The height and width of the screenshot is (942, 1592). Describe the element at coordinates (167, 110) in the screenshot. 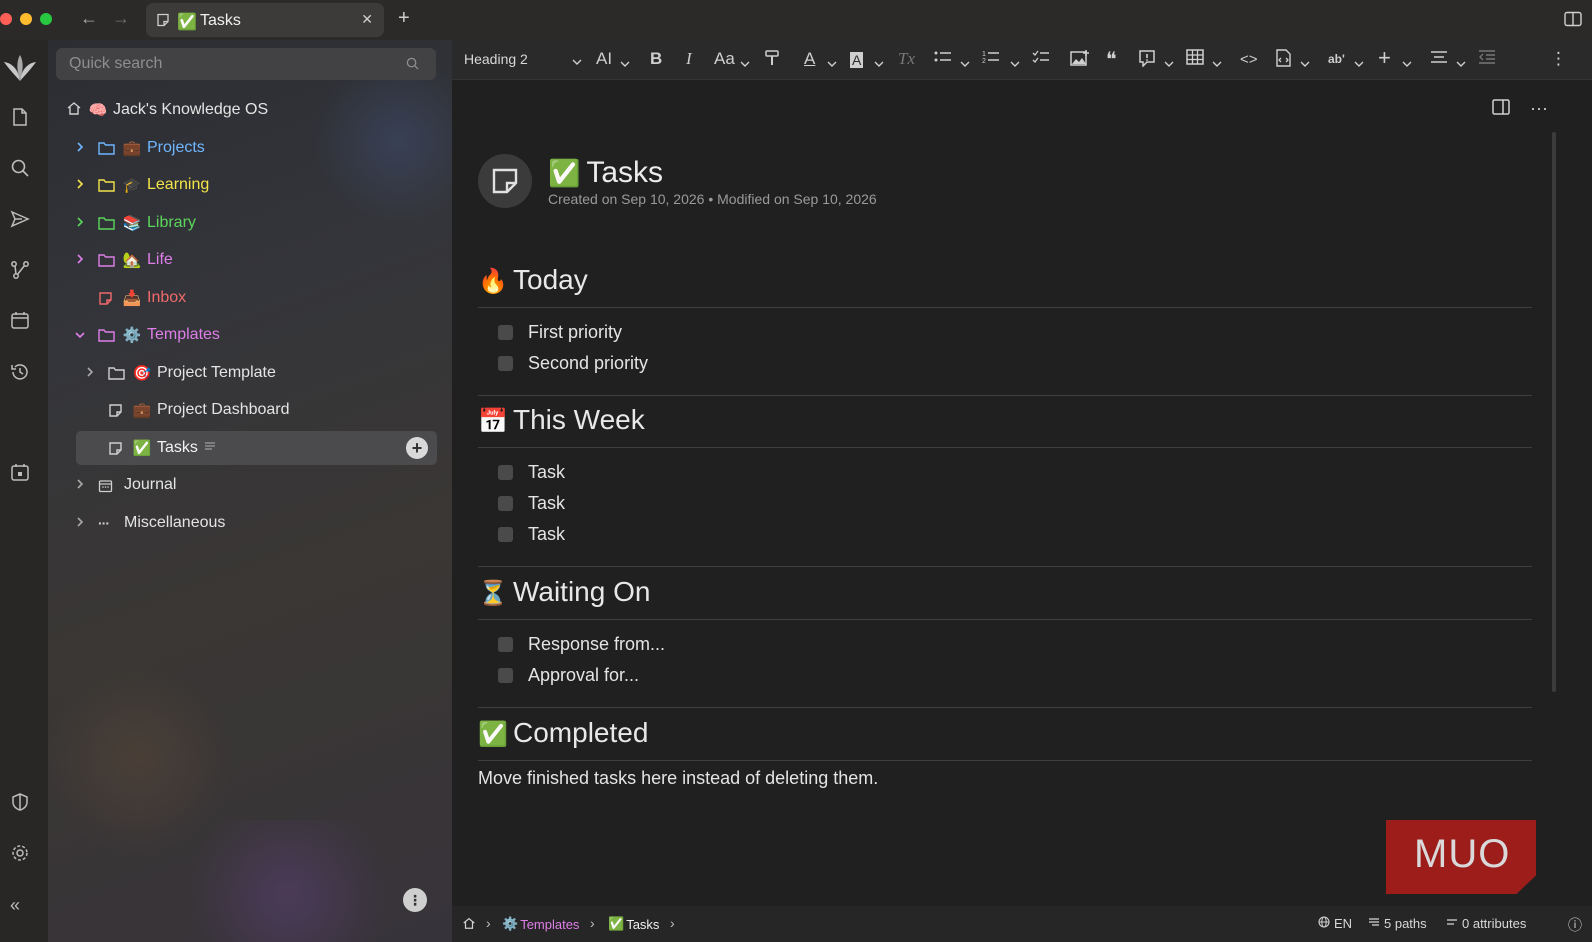

I see `tree-root: 🧠 Jack's Knowledge OS` at that location.